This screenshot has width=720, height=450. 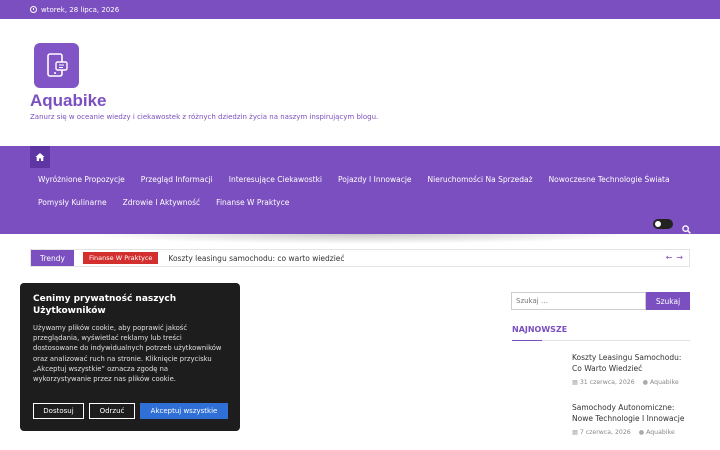 What do you see at coordinates (52, 258) in the screenshot?
I see `trending-label: Trendy` at bounding box center [52, 258].